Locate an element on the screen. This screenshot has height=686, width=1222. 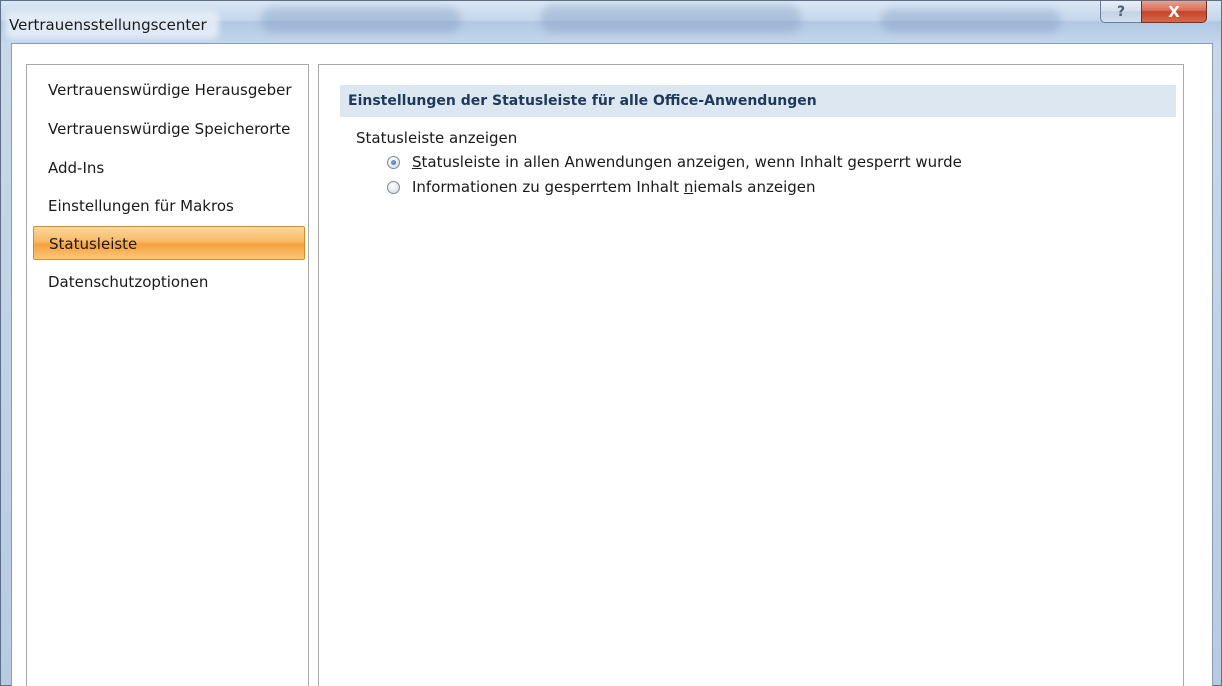
sidebar-item-label: Datenschutzoptionen is located at coordinates (128, 282).